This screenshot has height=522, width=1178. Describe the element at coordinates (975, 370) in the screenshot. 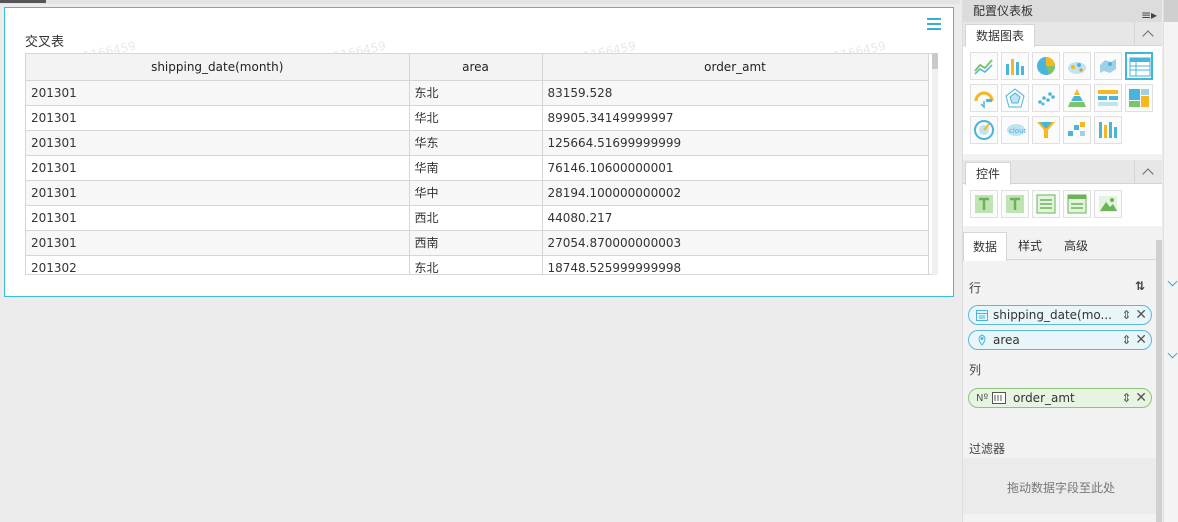

I see `columns-label: 列` at that location.